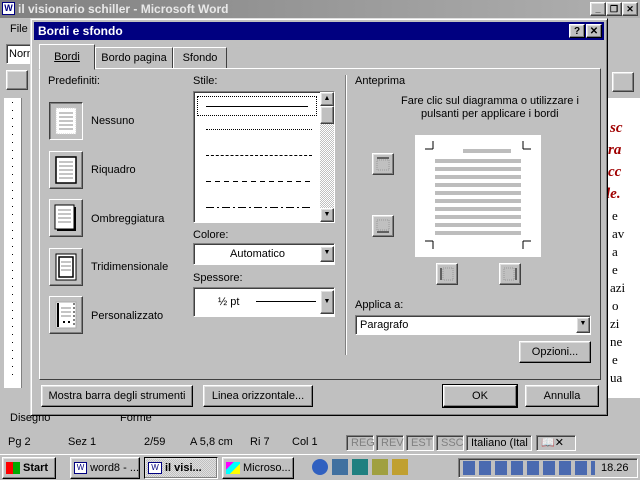 The image size is (640, 480). I want to click on status-rev: REV, so click(390, 443).